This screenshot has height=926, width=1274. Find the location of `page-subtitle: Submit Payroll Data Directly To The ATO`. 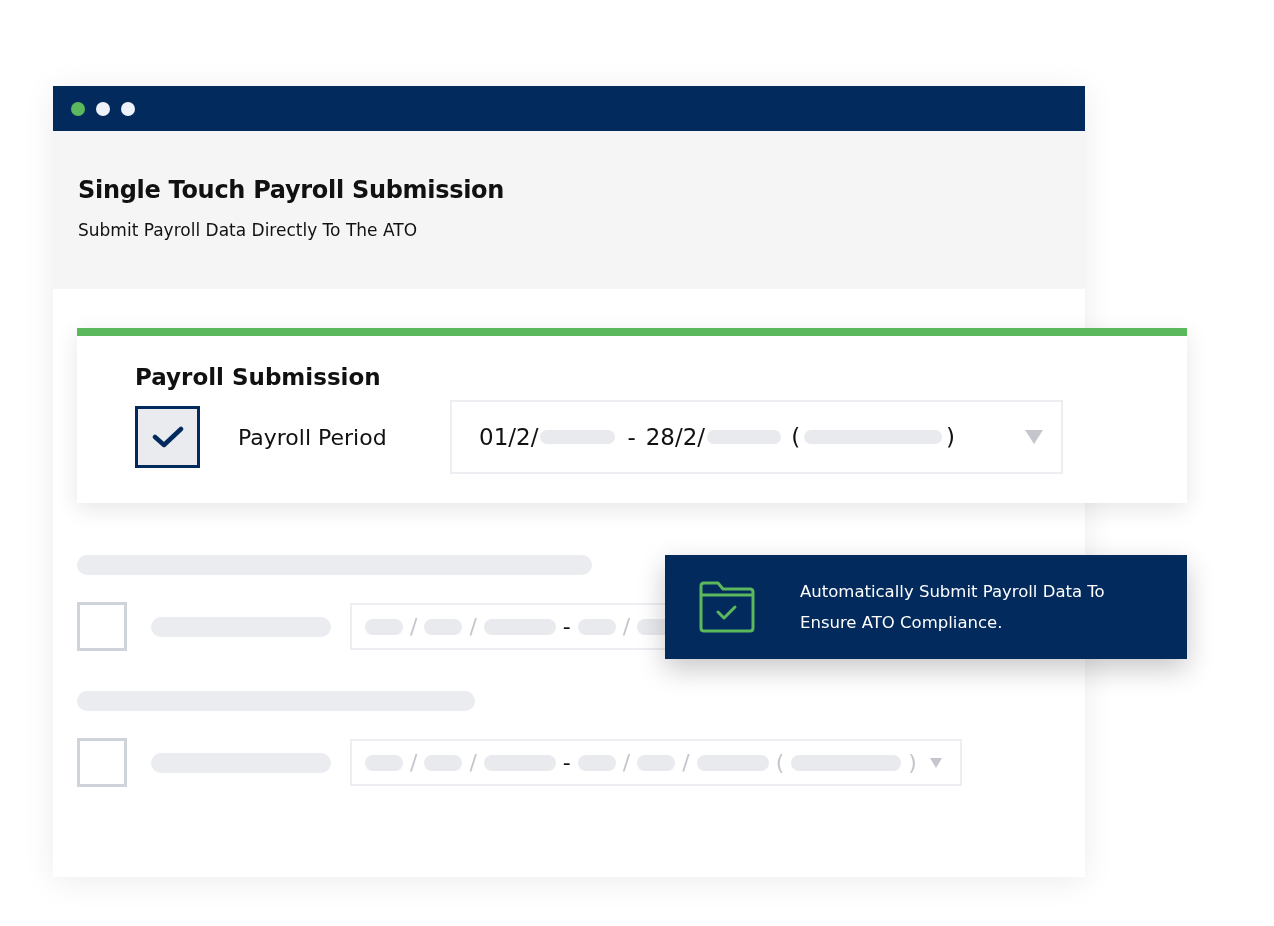

page-subtitle: Submit Payroll Data Directly To The ATO is located at coordinates (248, 230).